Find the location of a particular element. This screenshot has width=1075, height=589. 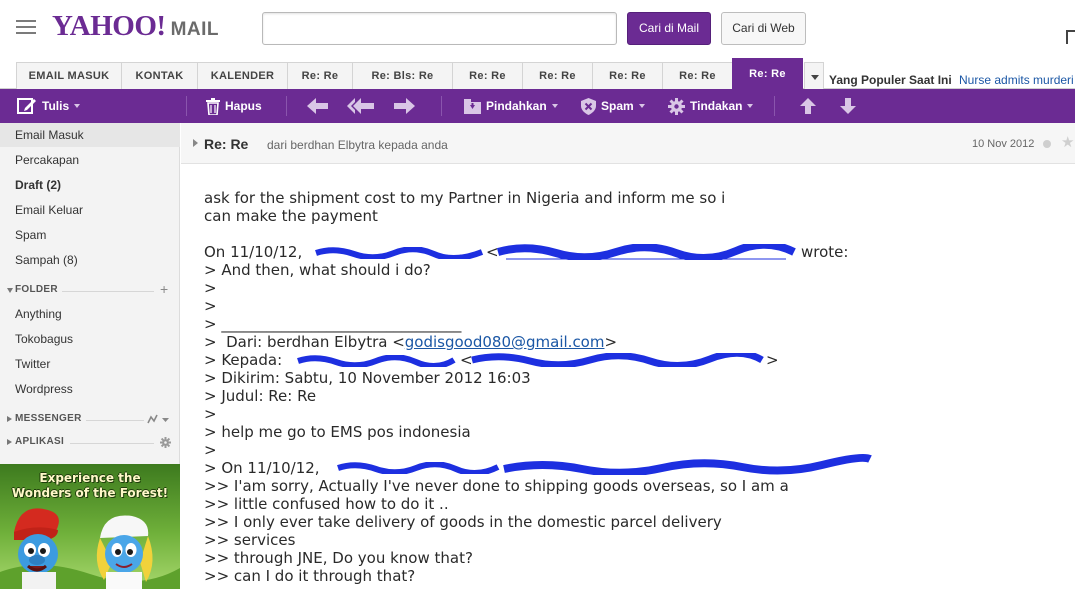

body-line: On 11/10/12, is located at coordinates (253, 252).